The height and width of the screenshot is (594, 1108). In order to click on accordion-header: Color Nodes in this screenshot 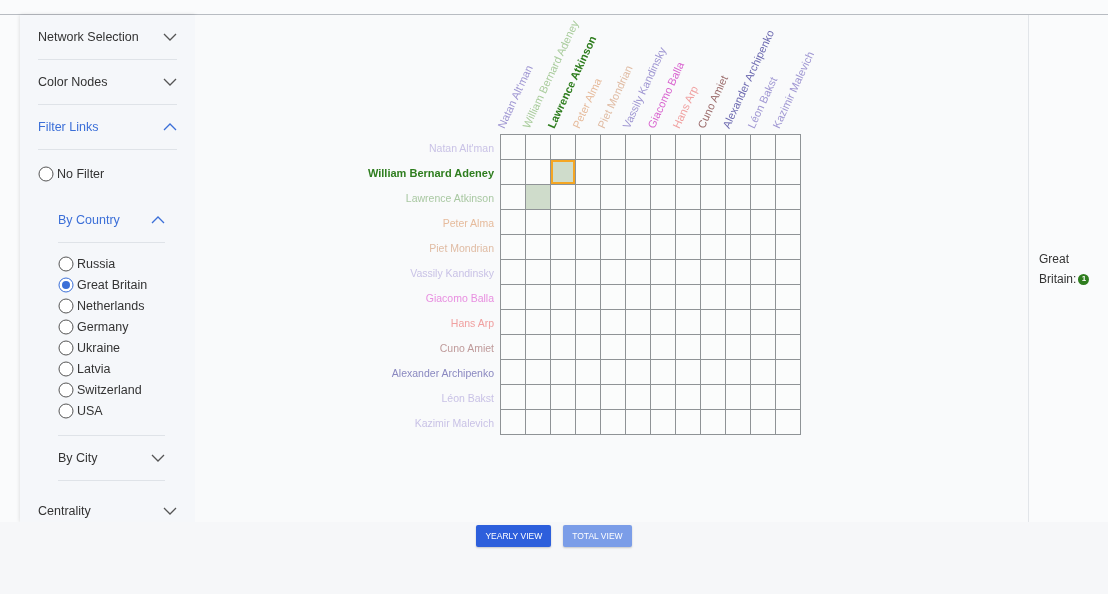, I will do `click(107, 82)`.